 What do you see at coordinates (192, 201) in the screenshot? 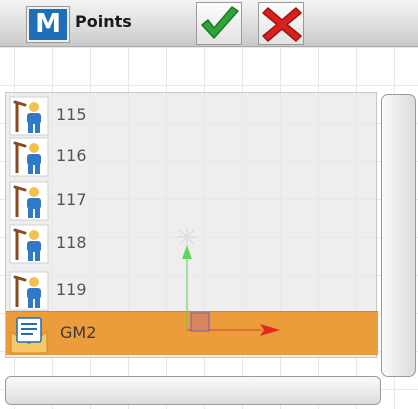
I see `list-item: 117` at bounding box center [192, 201].